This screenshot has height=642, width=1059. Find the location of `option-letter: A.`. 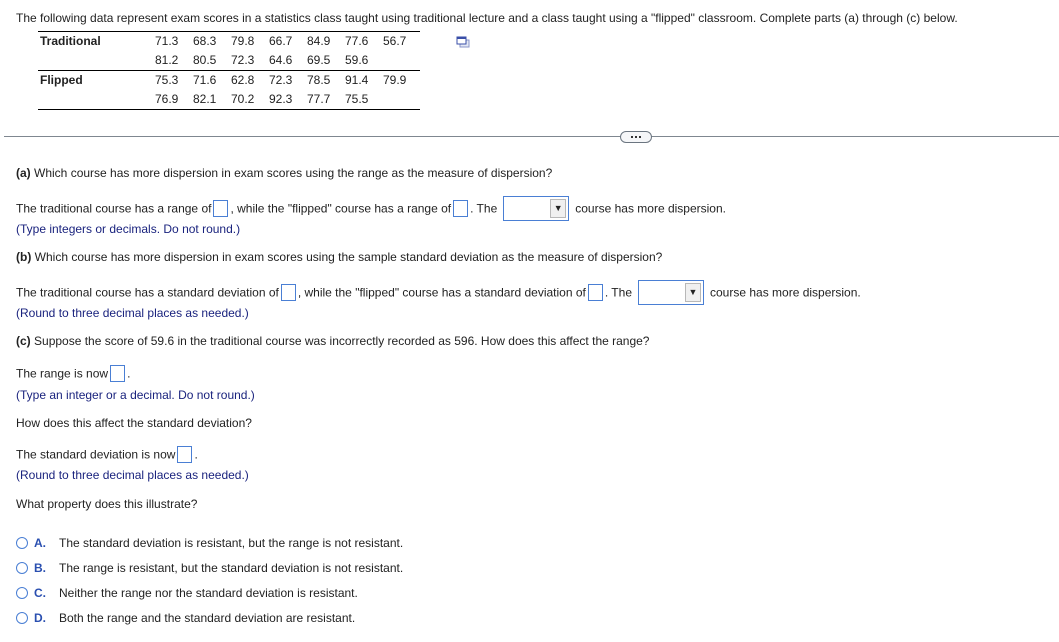

option-letter: A. is located at coordinates (40, 543).